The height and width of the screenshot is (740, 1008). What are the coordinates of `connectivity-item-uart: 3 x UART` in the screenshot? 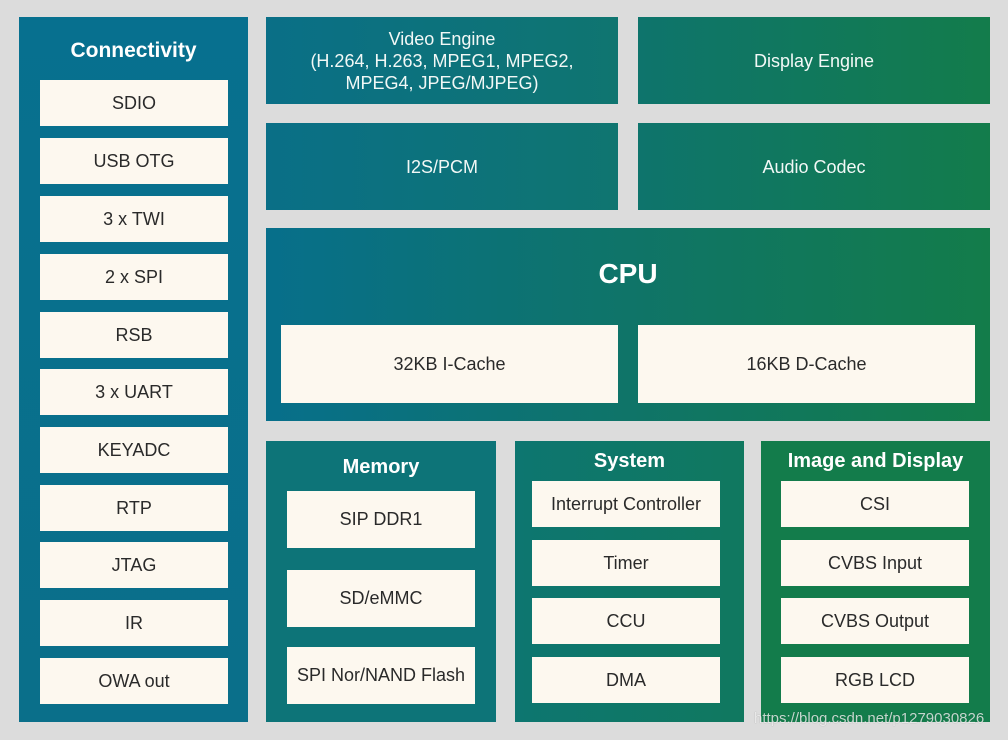 It's located at (134, 392).